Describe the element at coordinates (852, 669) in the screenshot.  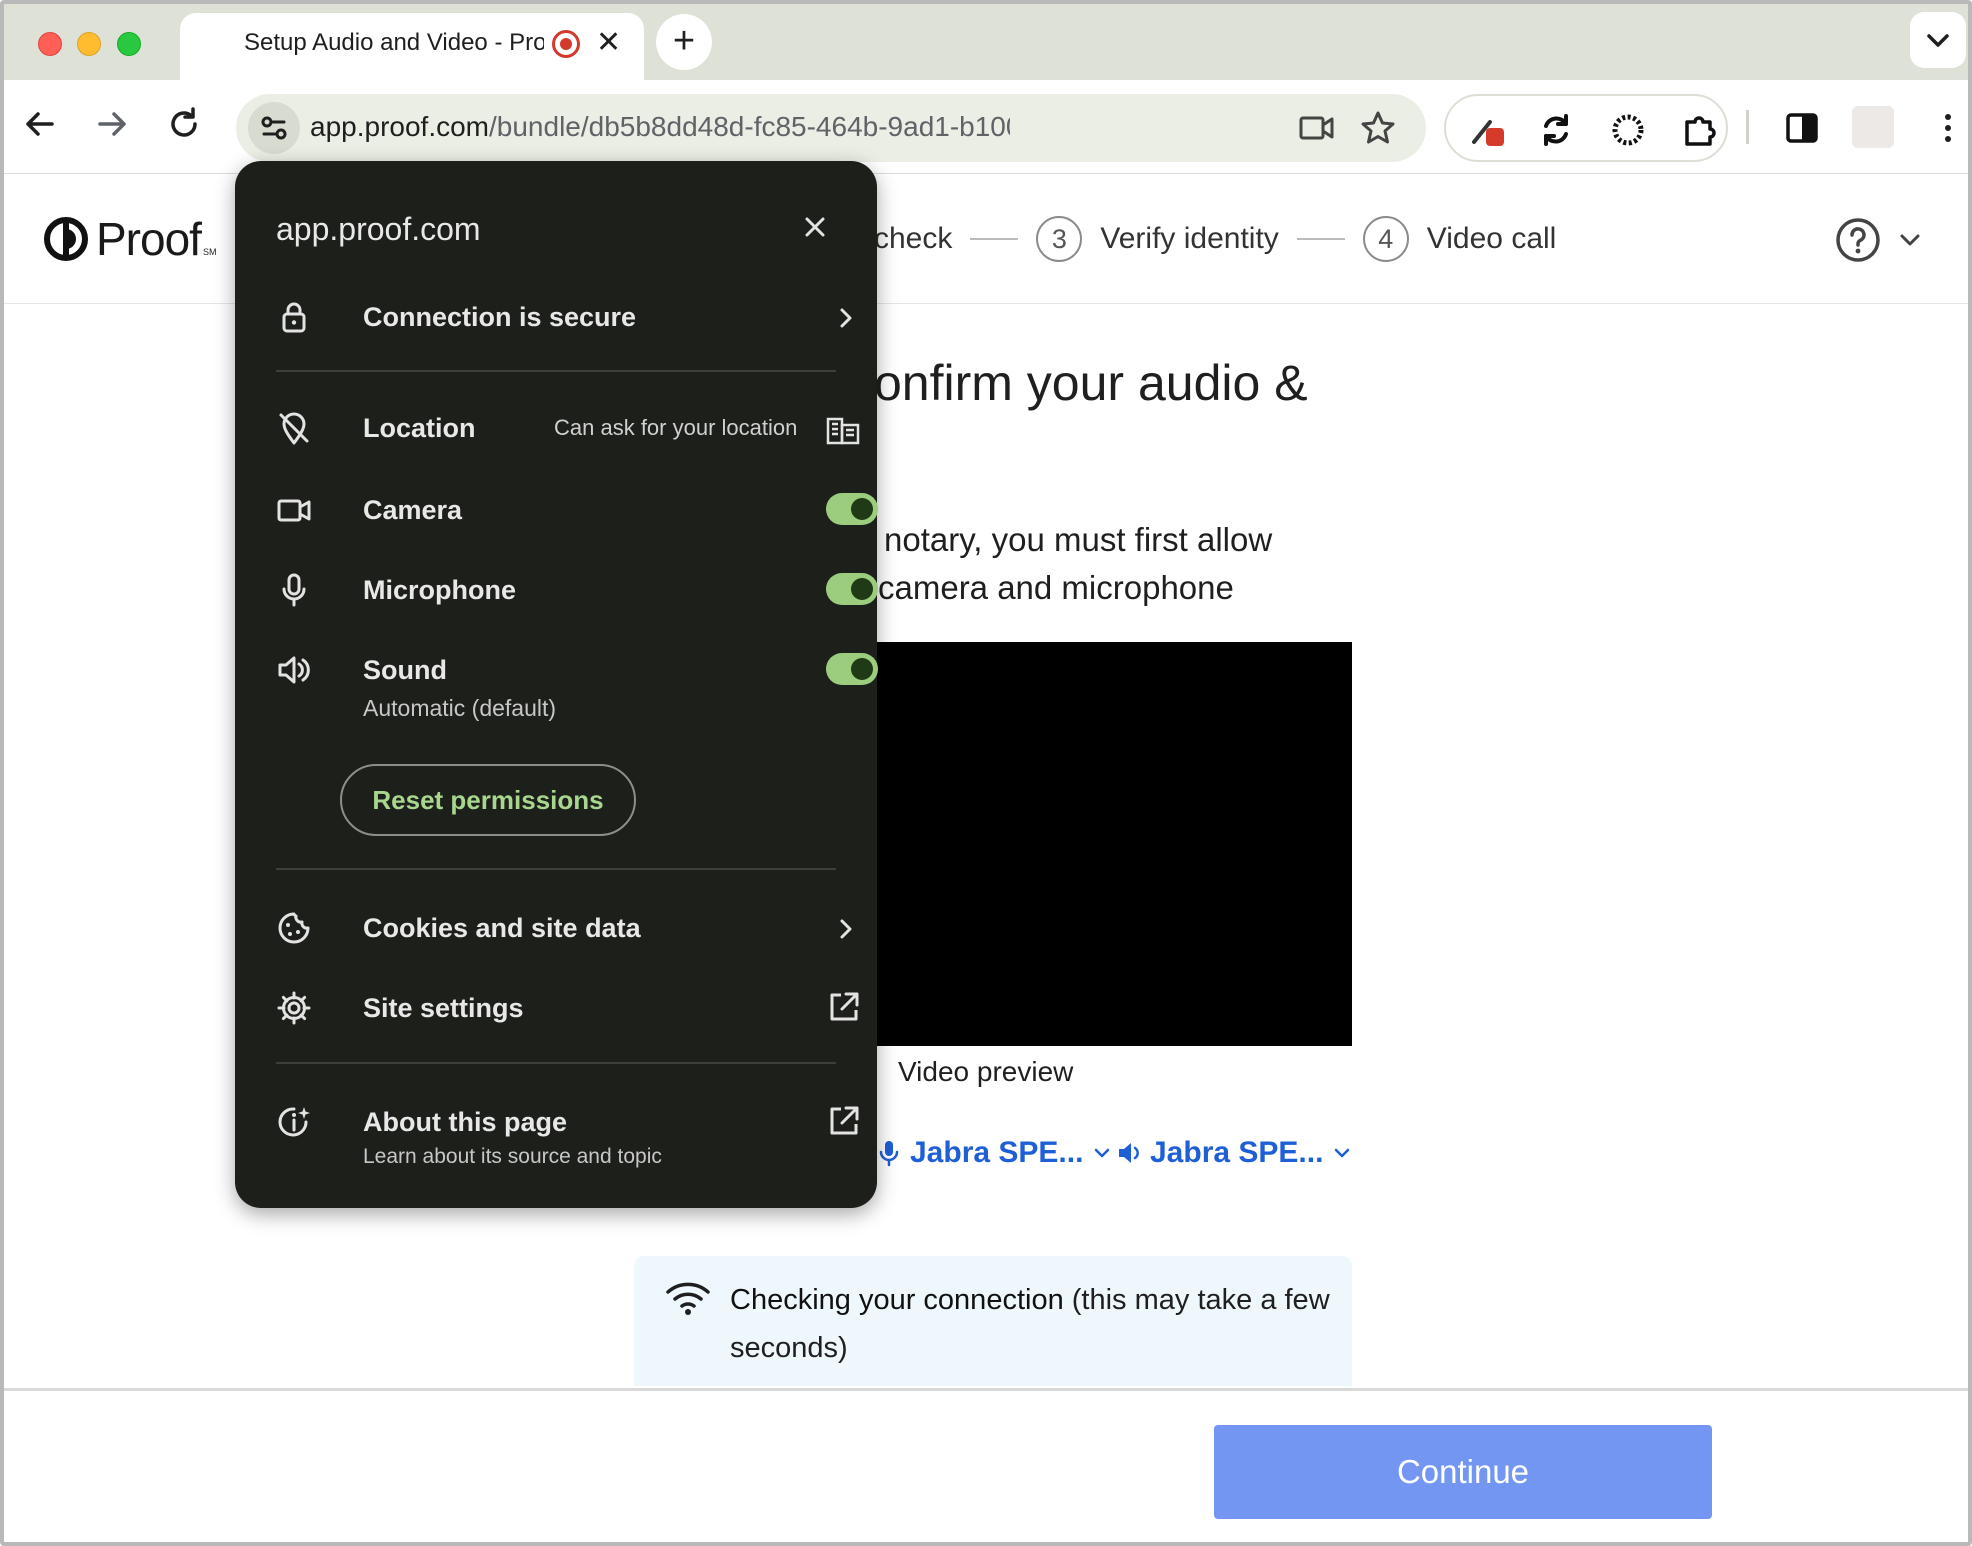
I see `sound-toggle` at that location.